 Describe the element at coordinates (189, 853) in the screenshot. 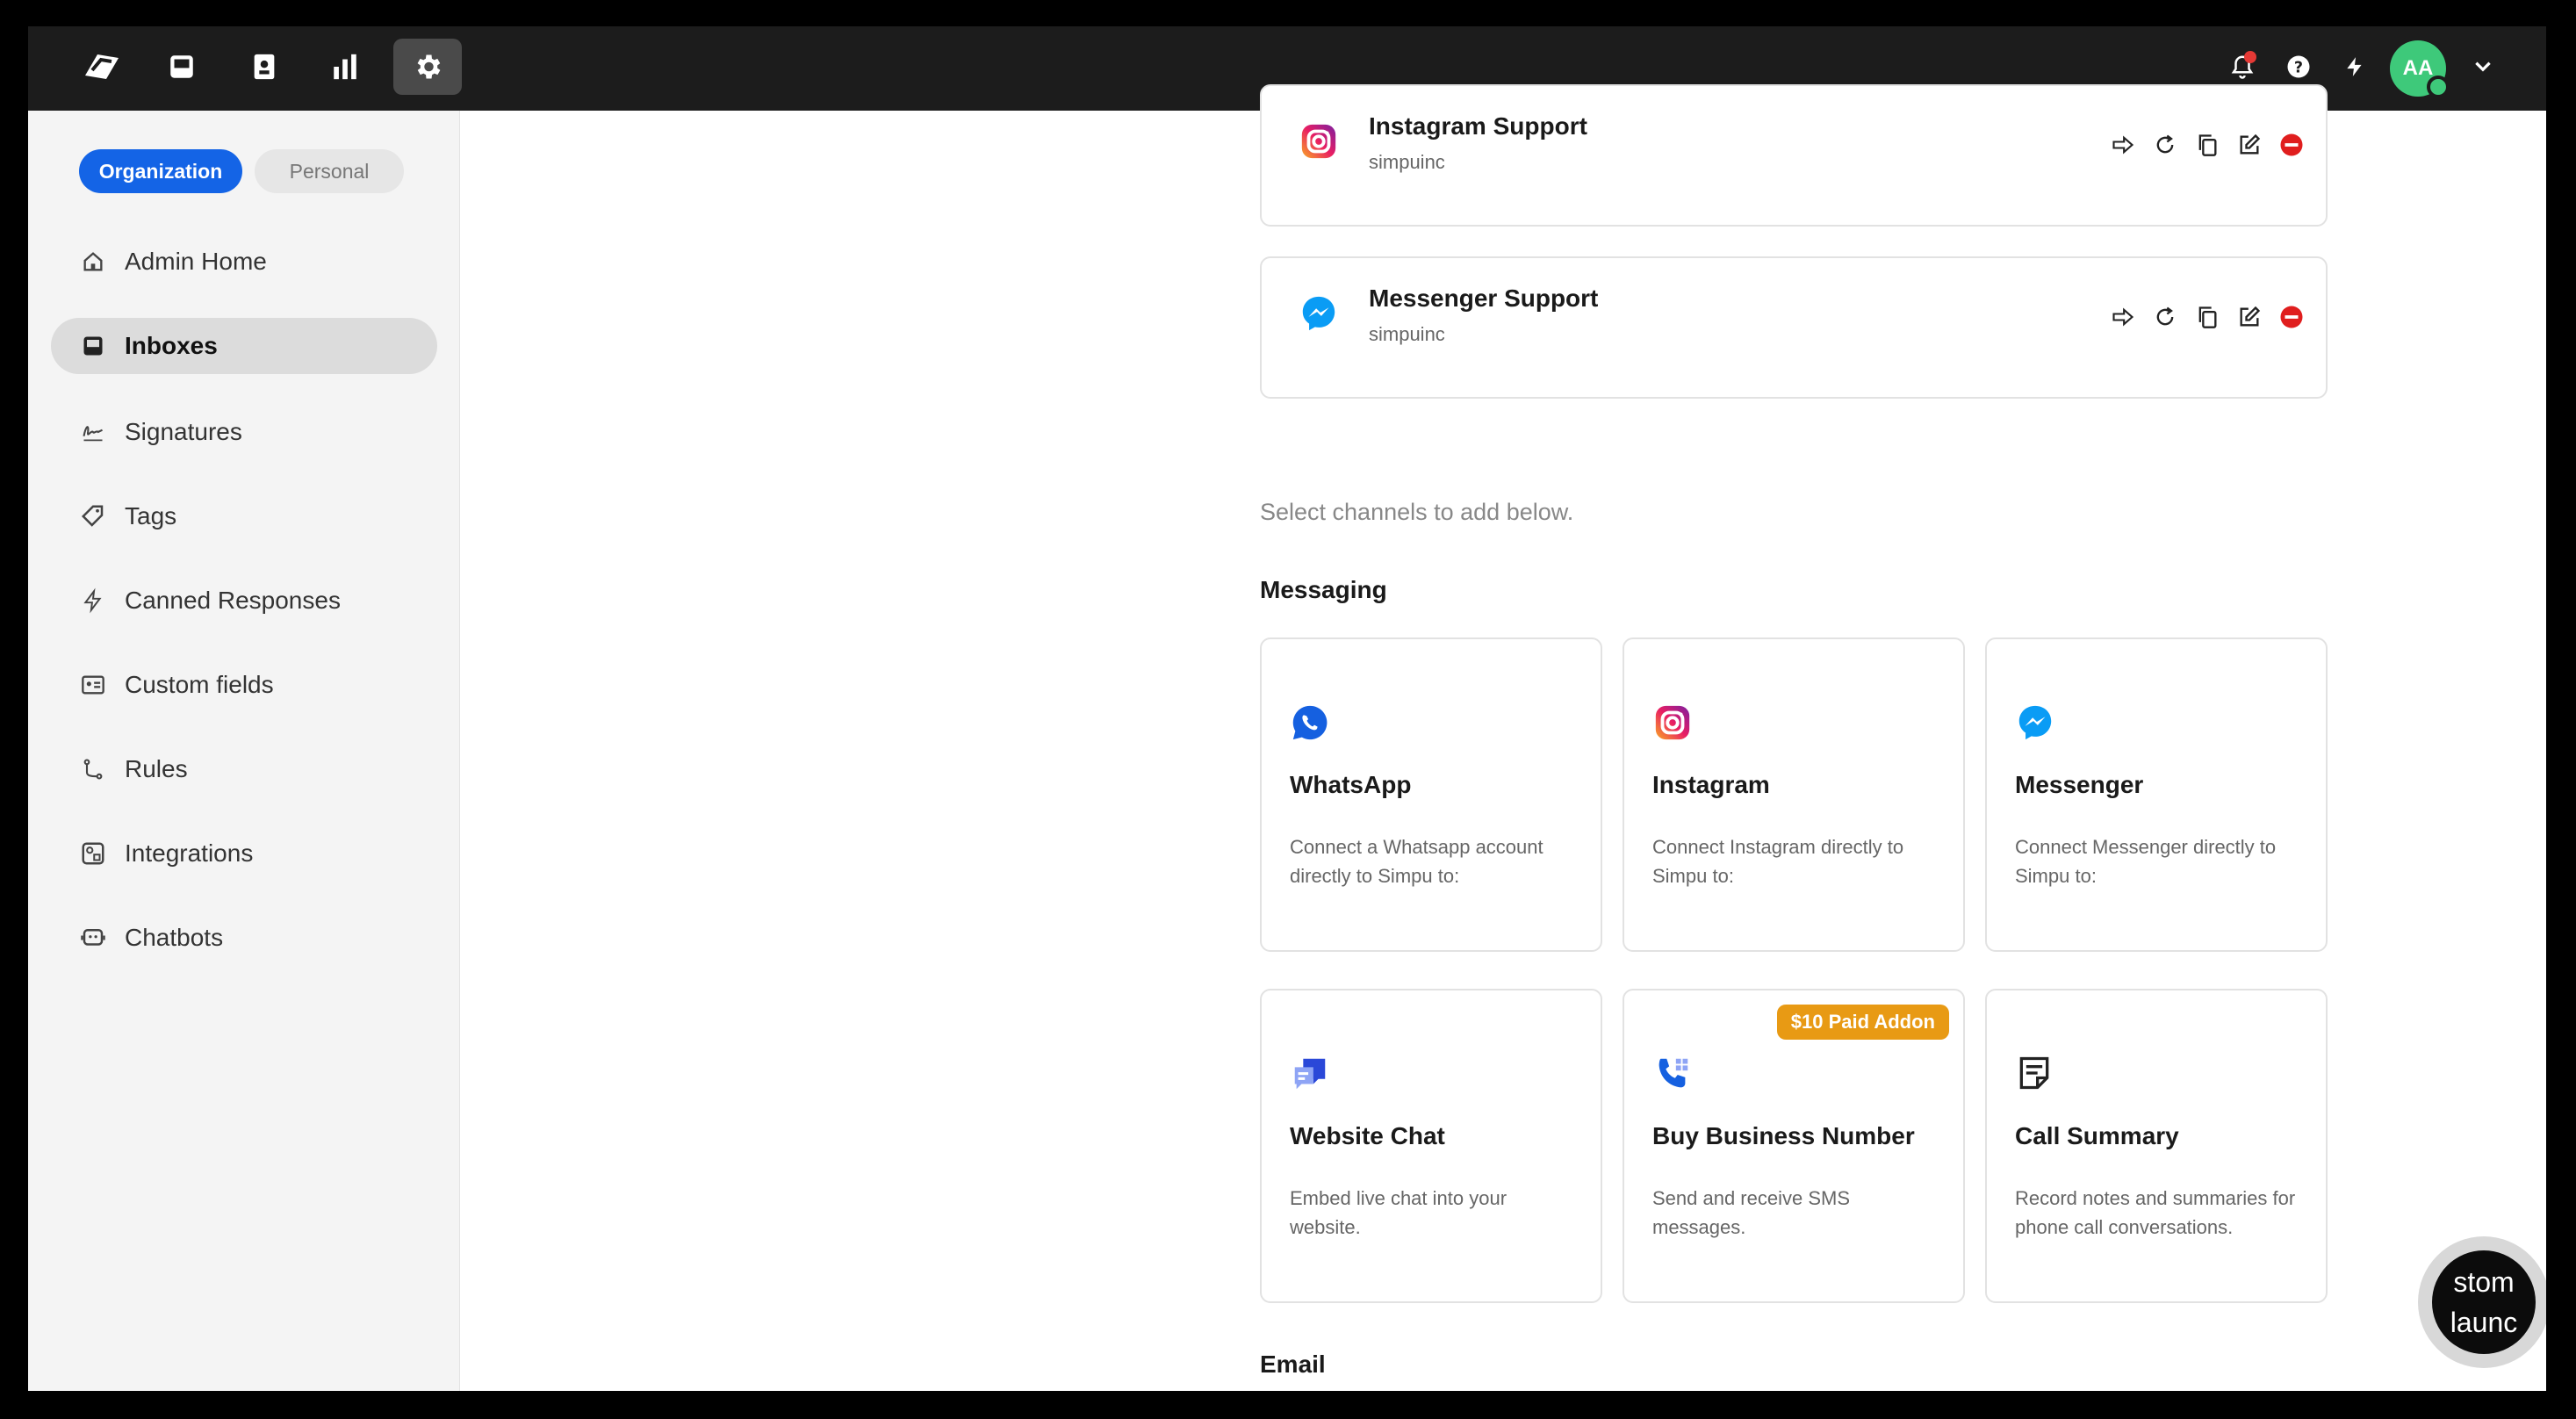

I see `sidebar-item-label: Integrations` at that location.